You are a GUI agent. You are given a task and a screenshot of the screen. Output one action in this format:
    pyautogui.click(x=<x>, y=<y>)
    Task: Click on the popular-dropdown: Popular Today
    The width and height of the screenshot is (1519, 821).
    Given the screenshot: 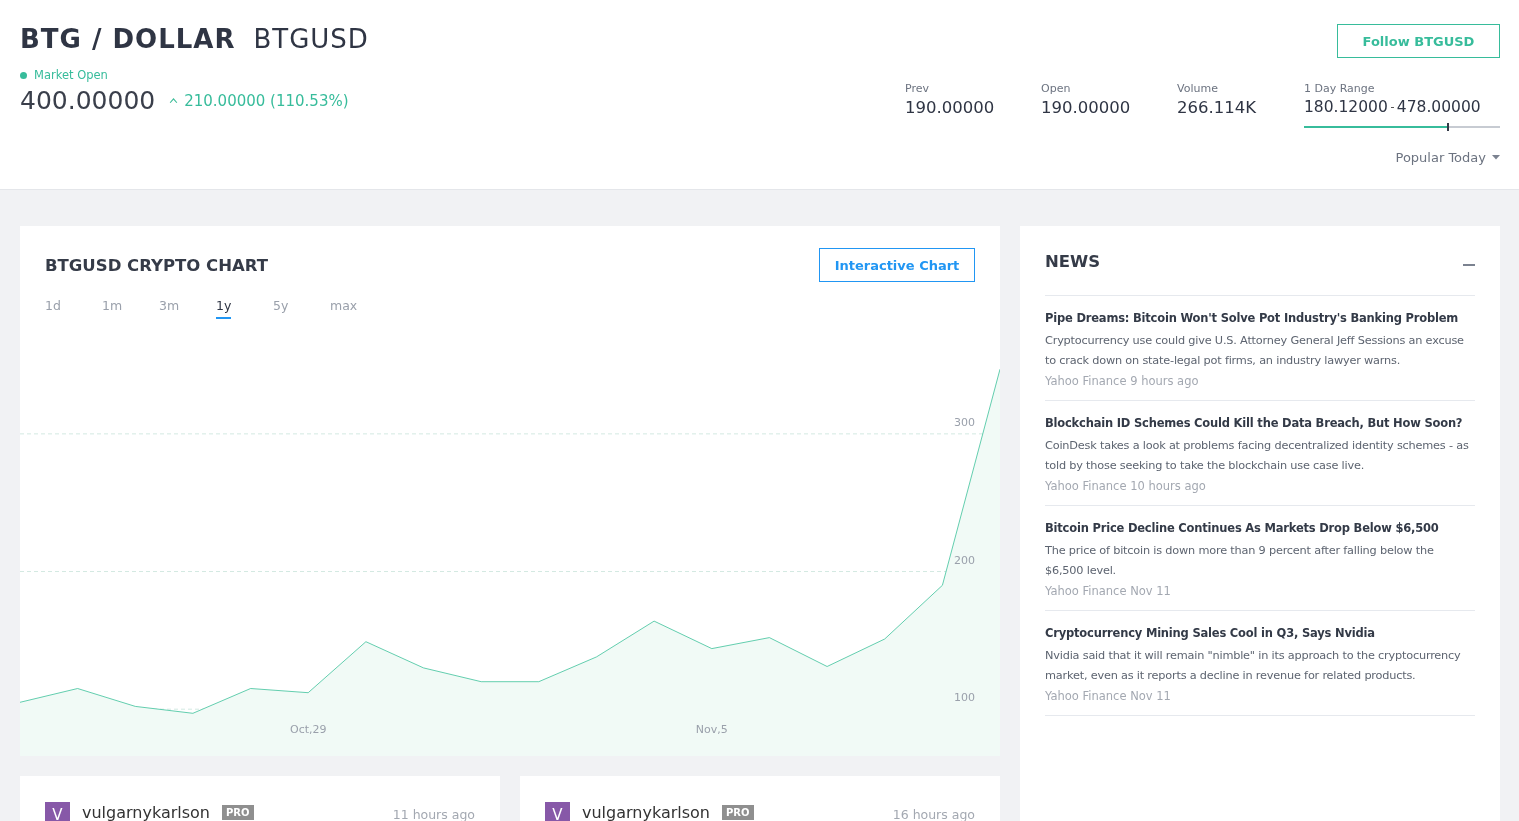 What is the action you would take?
    pyautogui.click(x=1447, y=157)
    